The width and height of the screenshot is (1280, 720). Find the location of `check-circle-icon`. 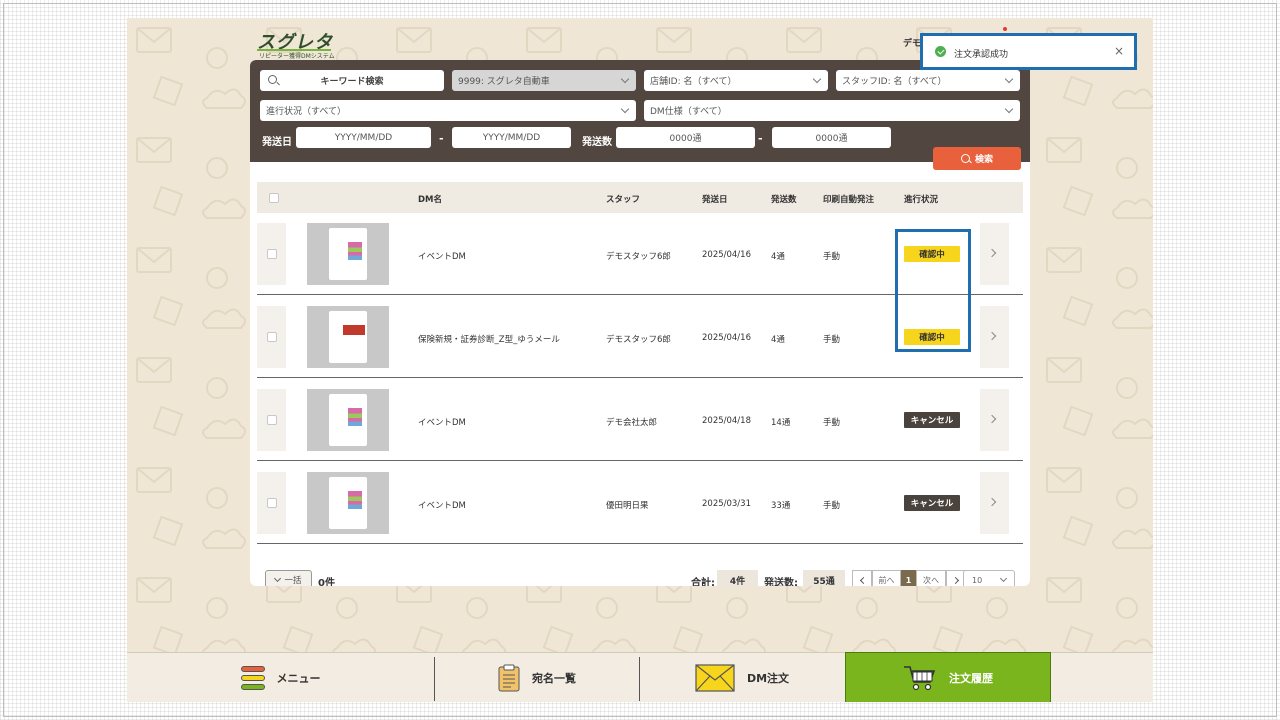

check-circle-icon is located at coordinates (940, 51).